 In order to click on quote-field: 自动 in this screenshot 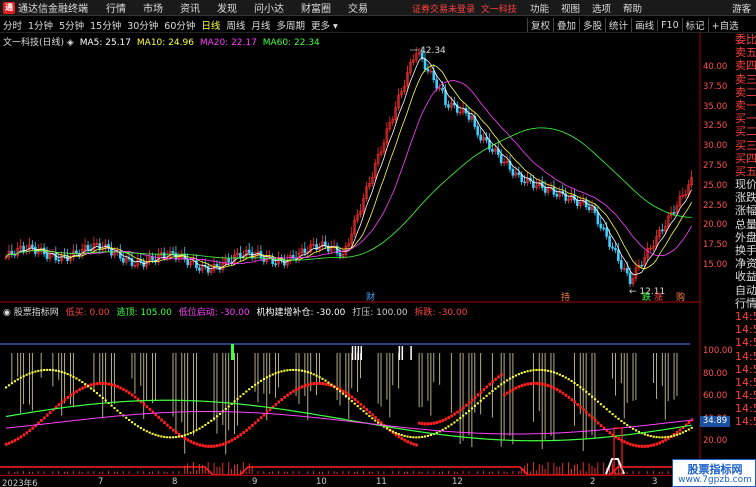, I will do `click(745, 290)`.